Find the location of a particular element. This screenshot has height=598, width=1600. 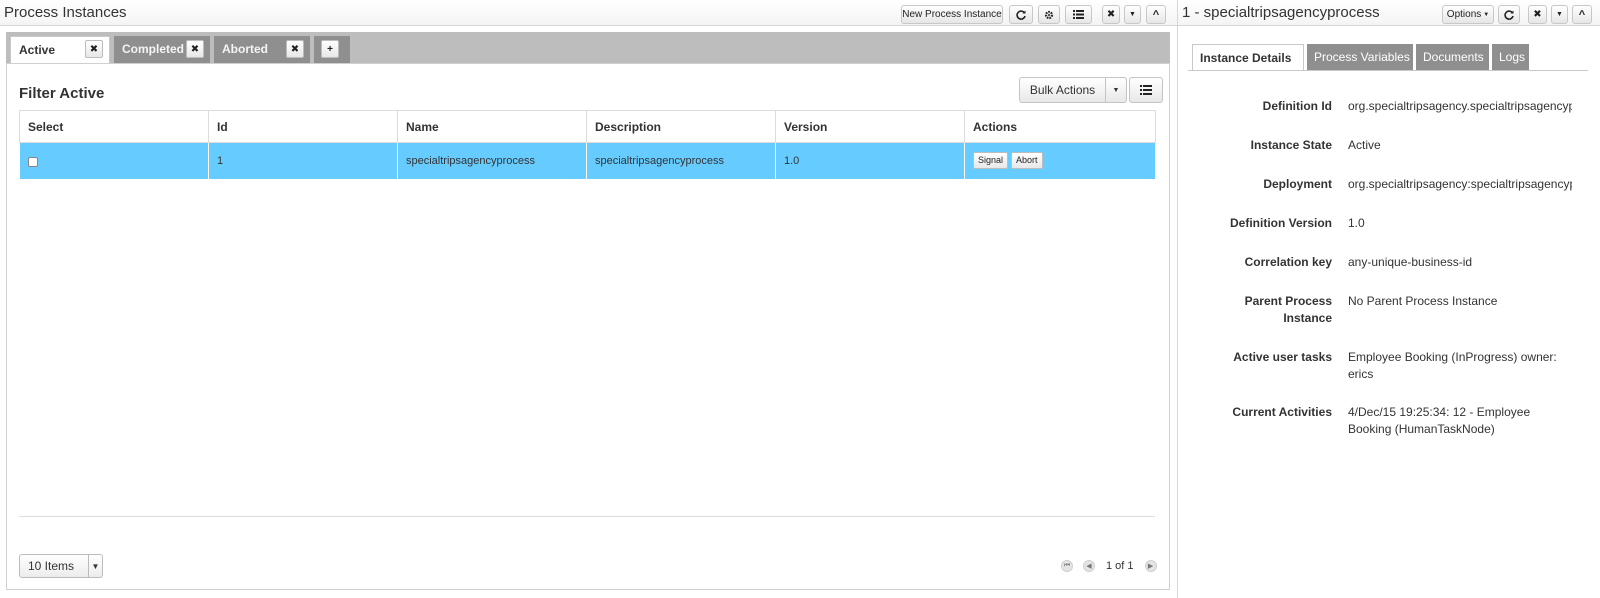

pager: ⏮ ◀ 1 of 1 ▶ is located at coordinates (1109, 566).